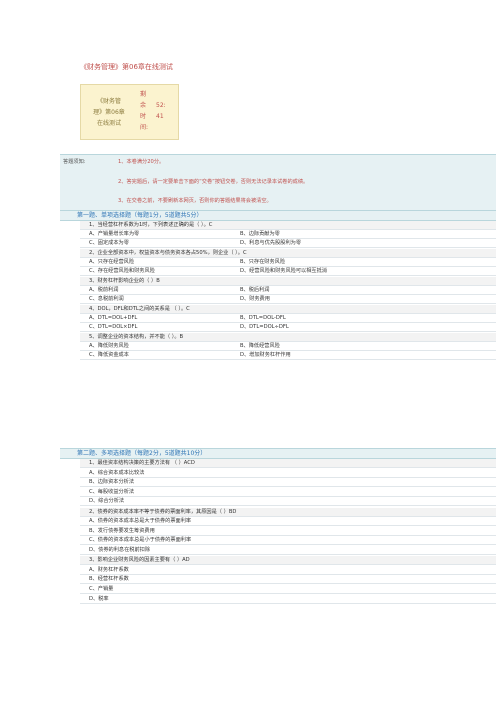  I want to click on answer-option: A、税前利润, so click(104, 290).